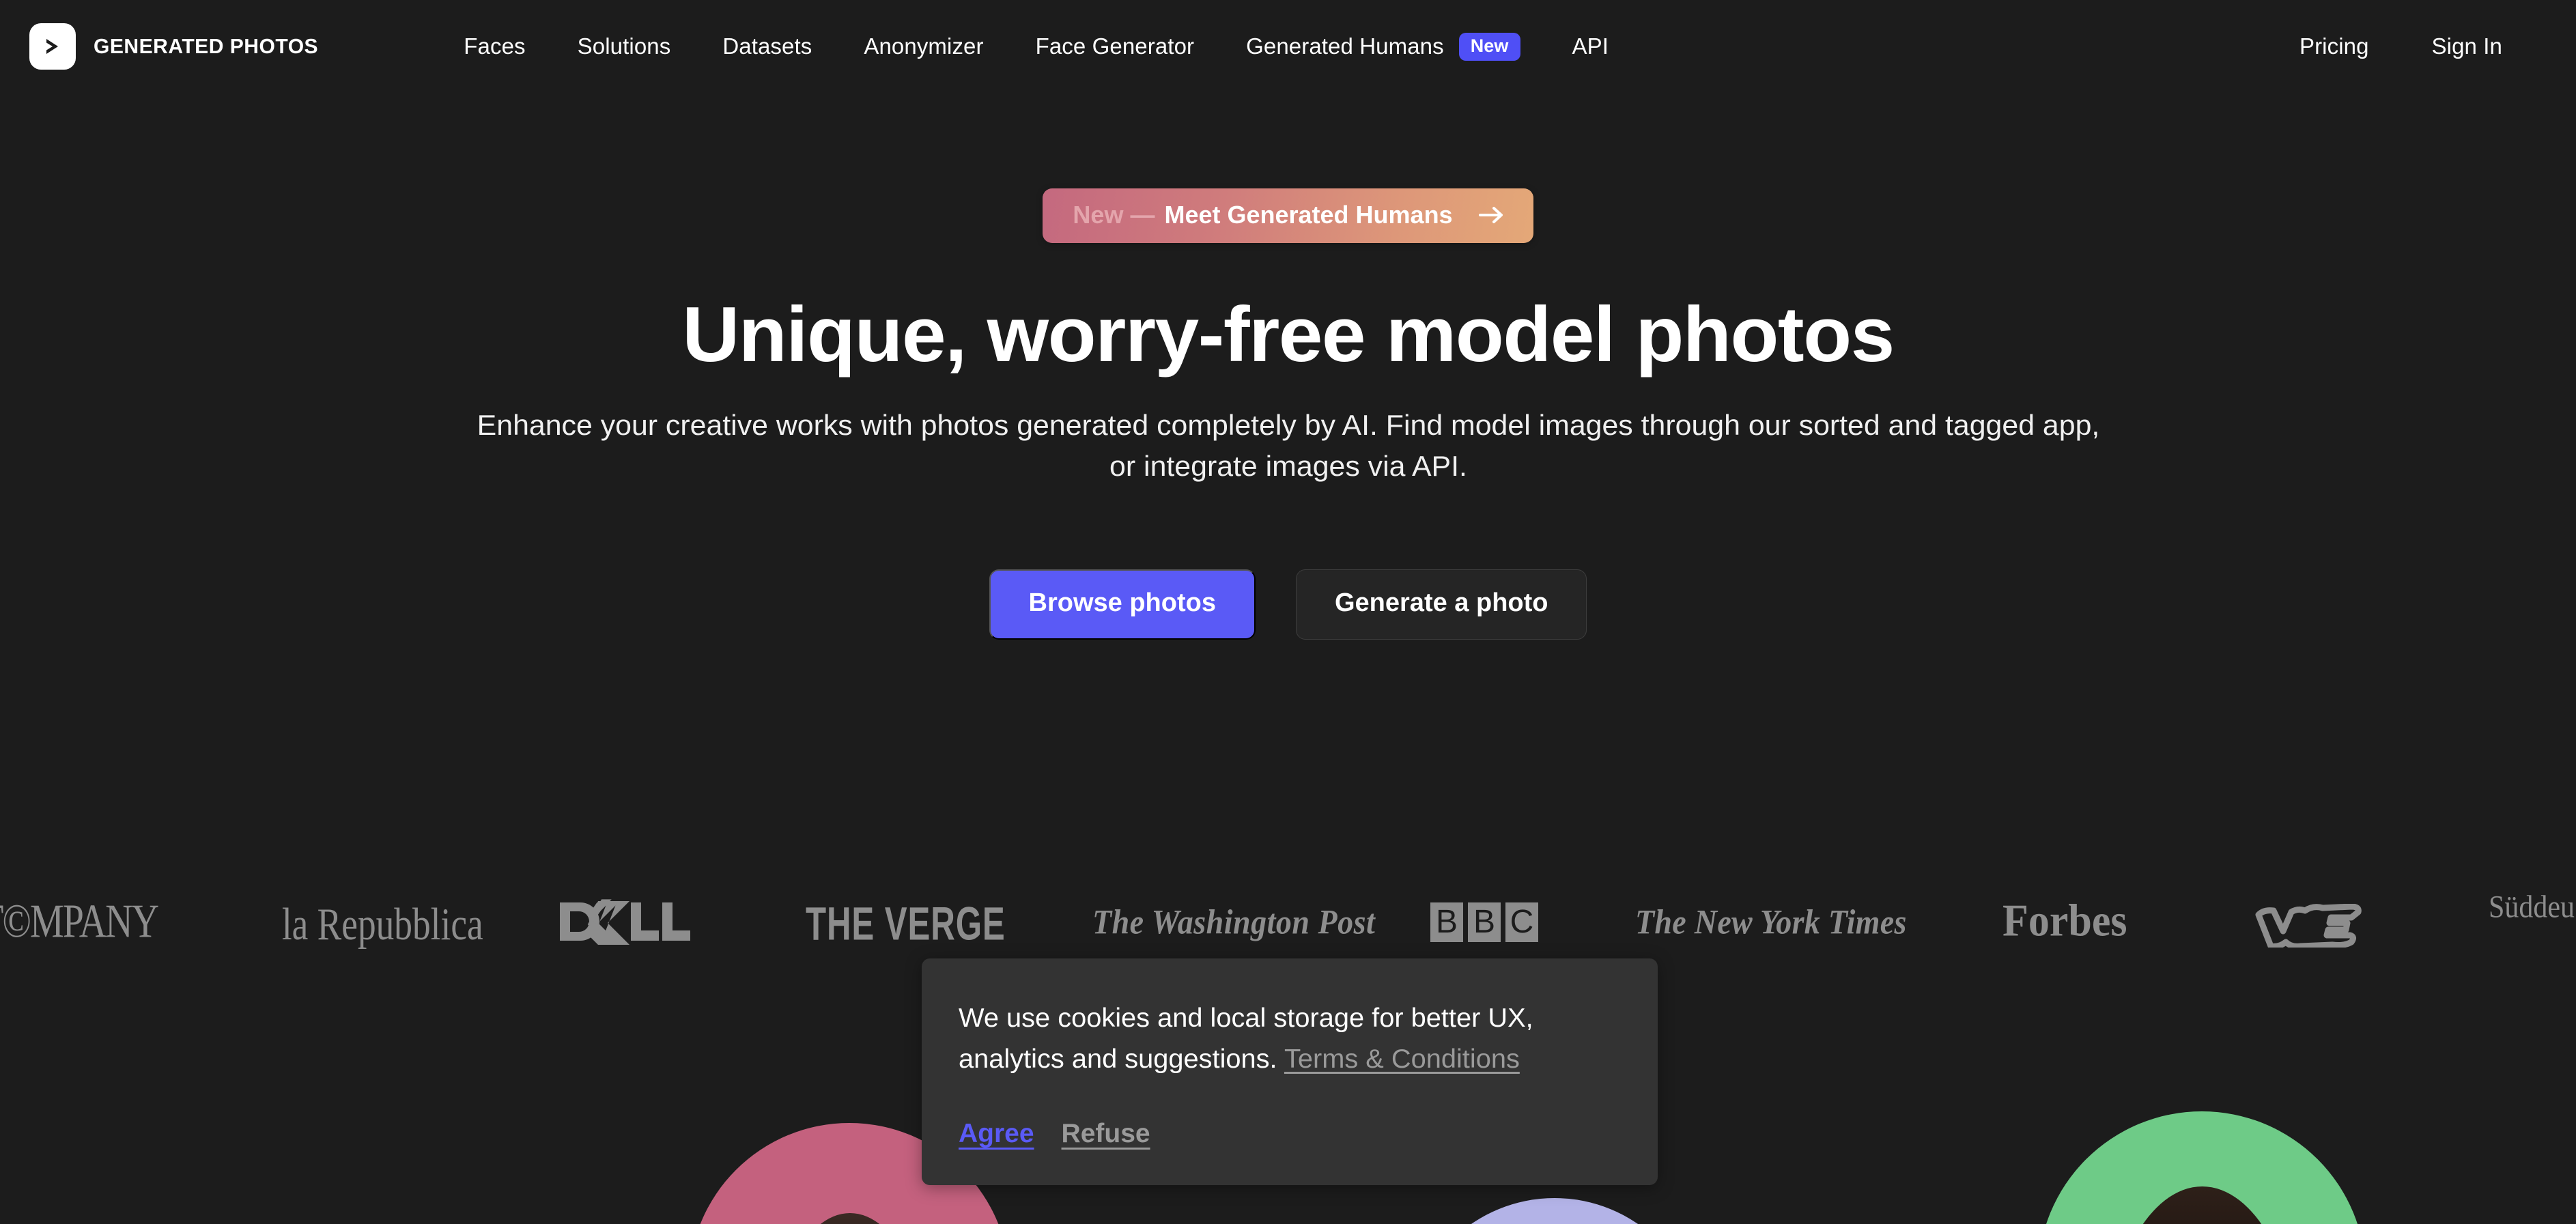 The height and width of the screenshot is (1224, 2576). I want to click on press-logo-bbc: B B C, so click(1484, 922).